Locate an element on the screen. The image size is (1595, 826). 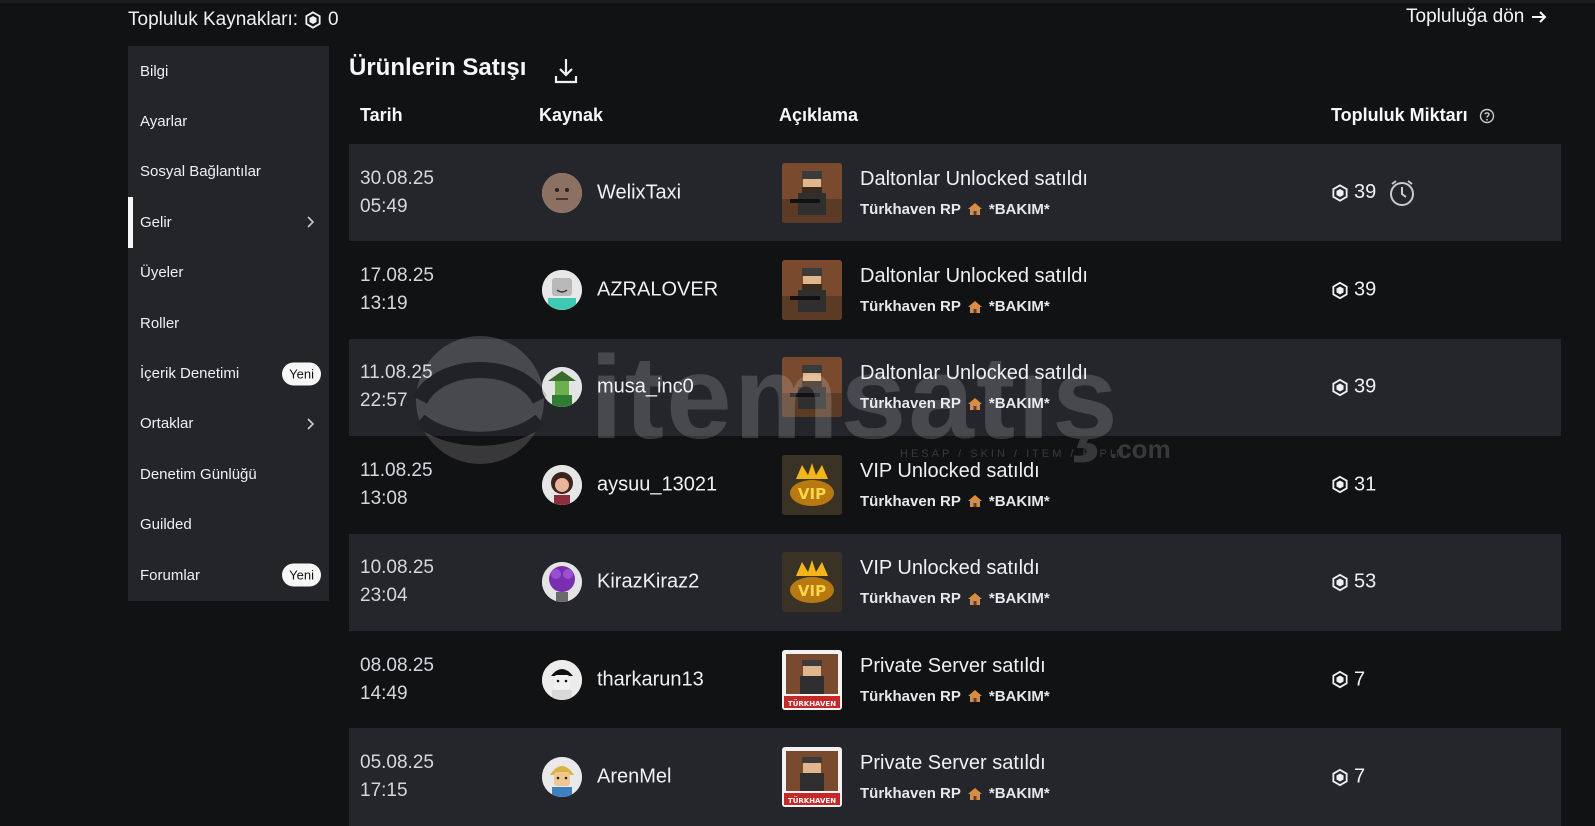
sidebar-item: Ayarlar is located at coordinates (228, 121).